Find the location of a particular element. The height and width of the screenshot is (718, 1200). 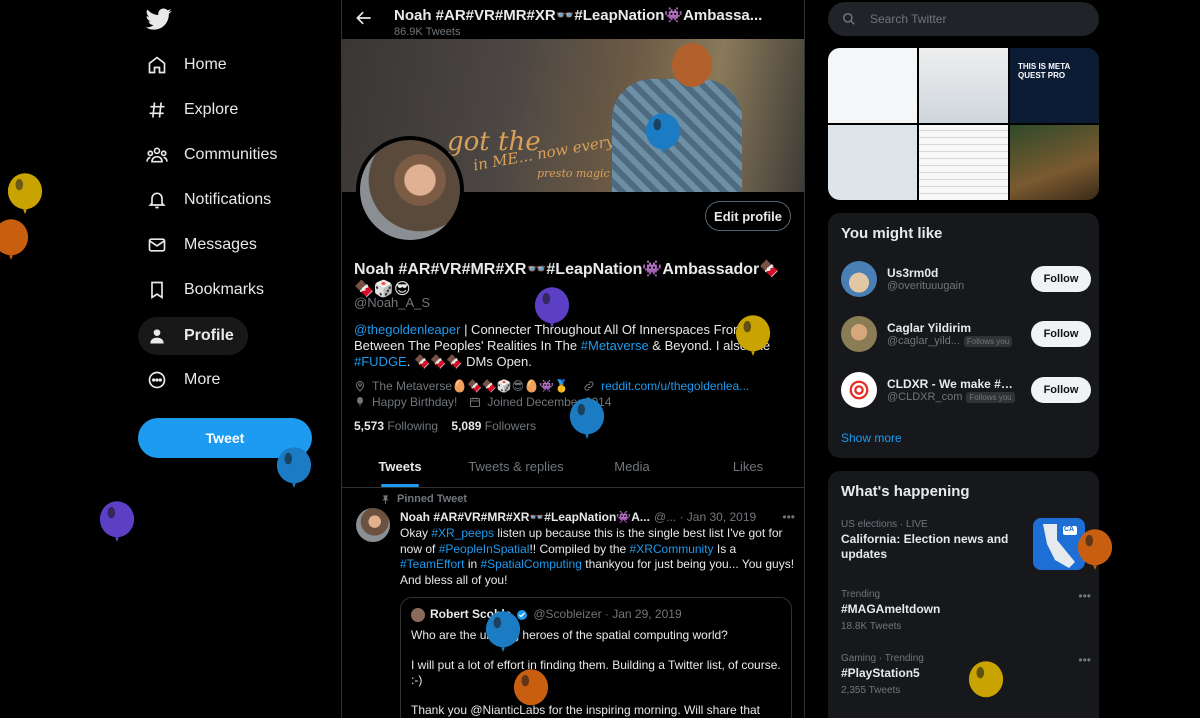

nav-messages: Messages is located at coordinates (204, 245).